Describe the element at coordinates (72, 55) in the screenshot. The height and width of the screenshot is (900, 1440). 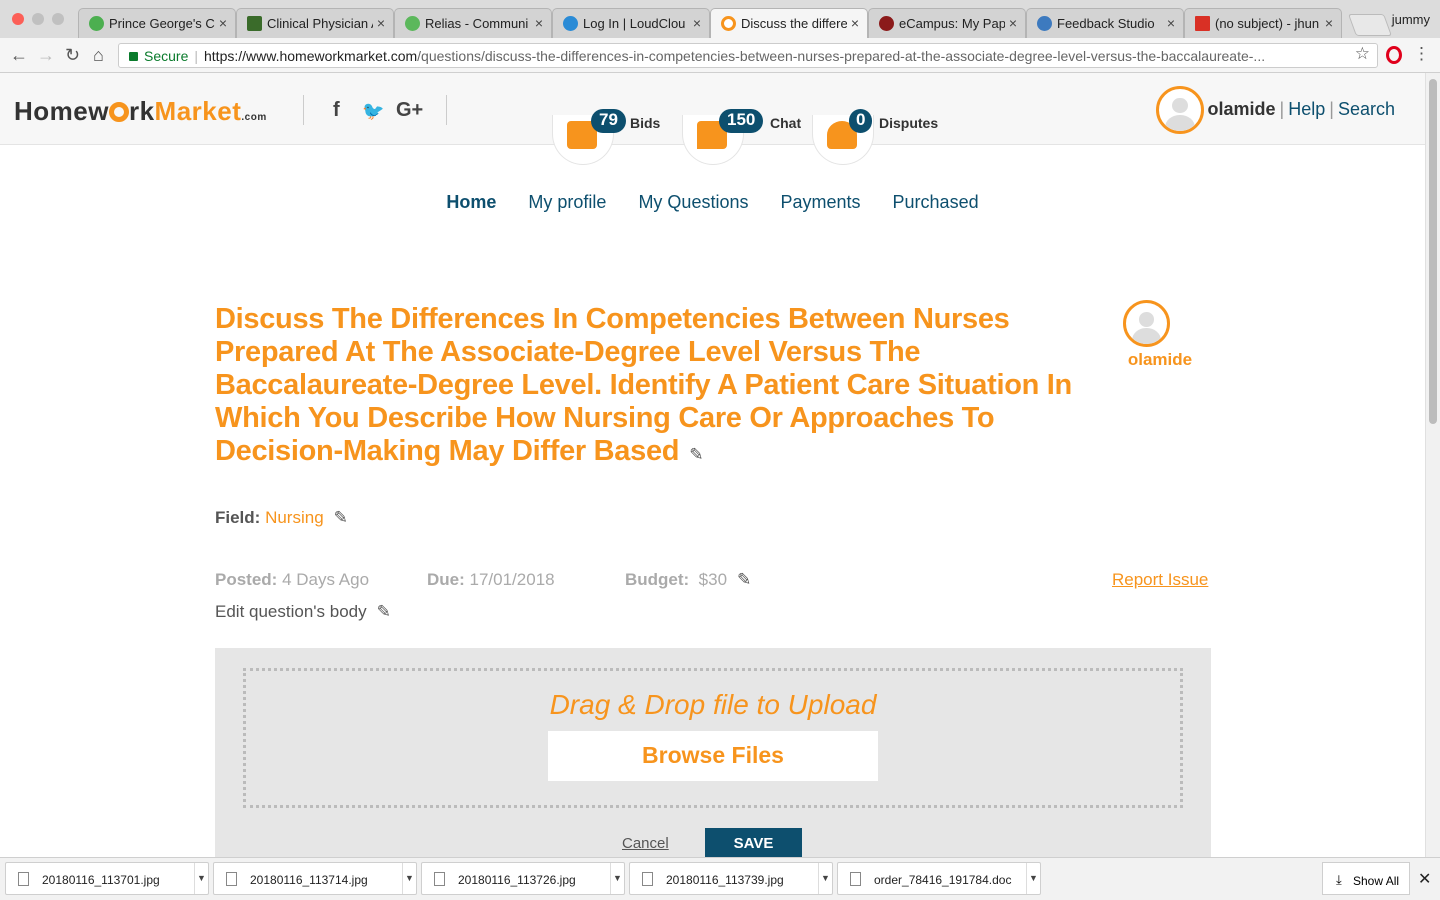
I see `reload-icon: ↻` at that location.